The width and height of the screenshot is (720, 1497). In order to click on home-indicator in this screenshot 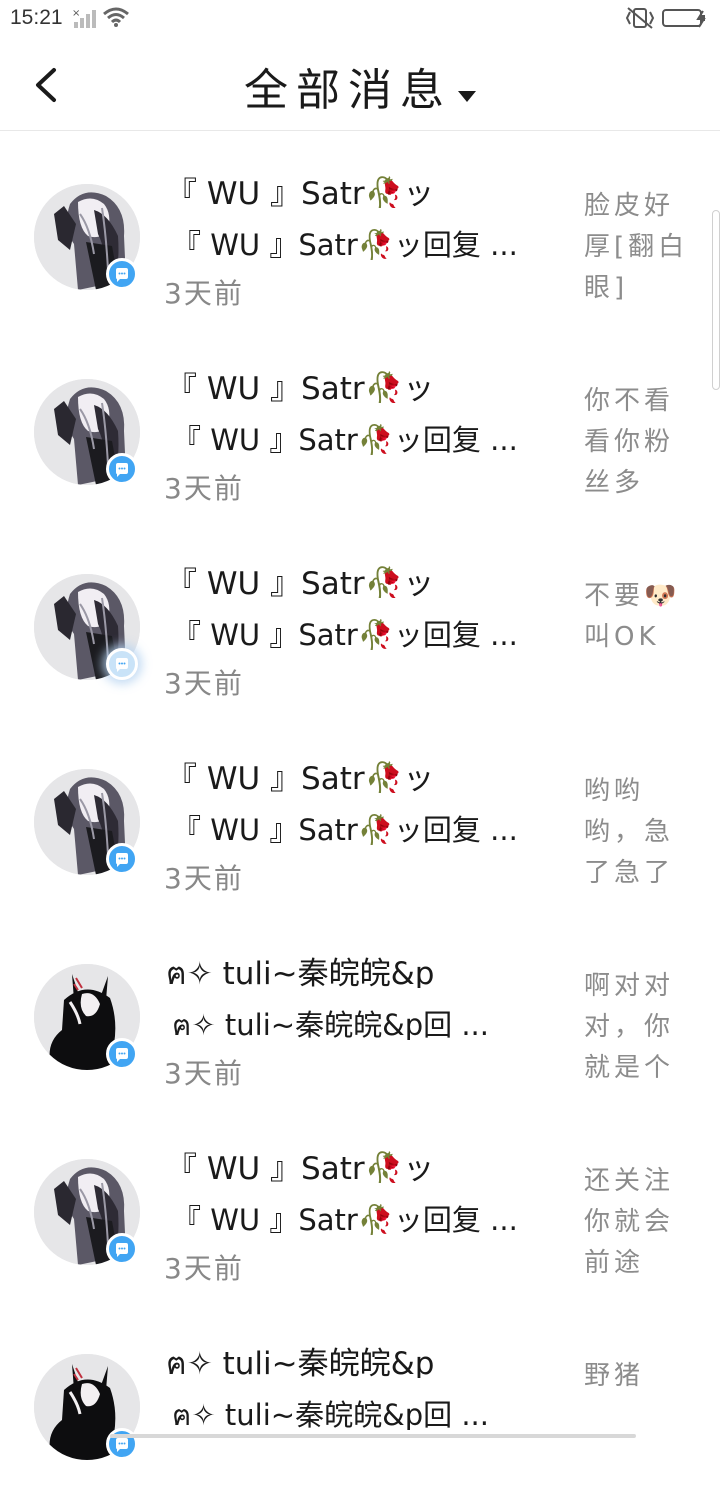, I will do `click(373, 1436)`.